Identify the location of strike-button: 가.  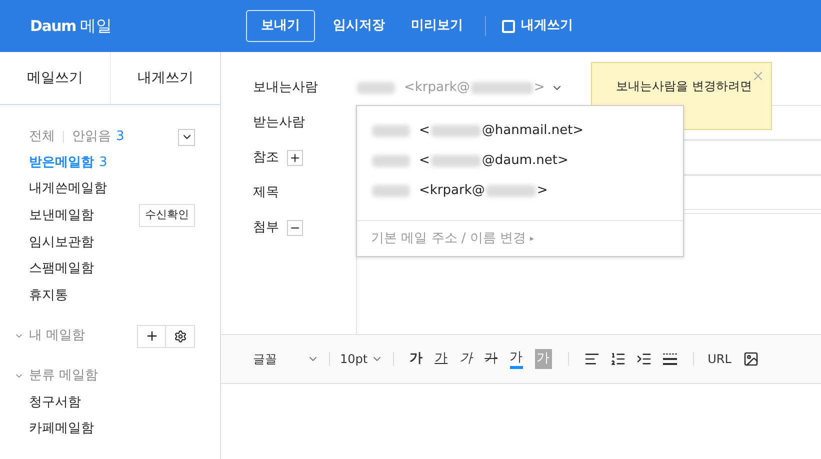
(491, 359).